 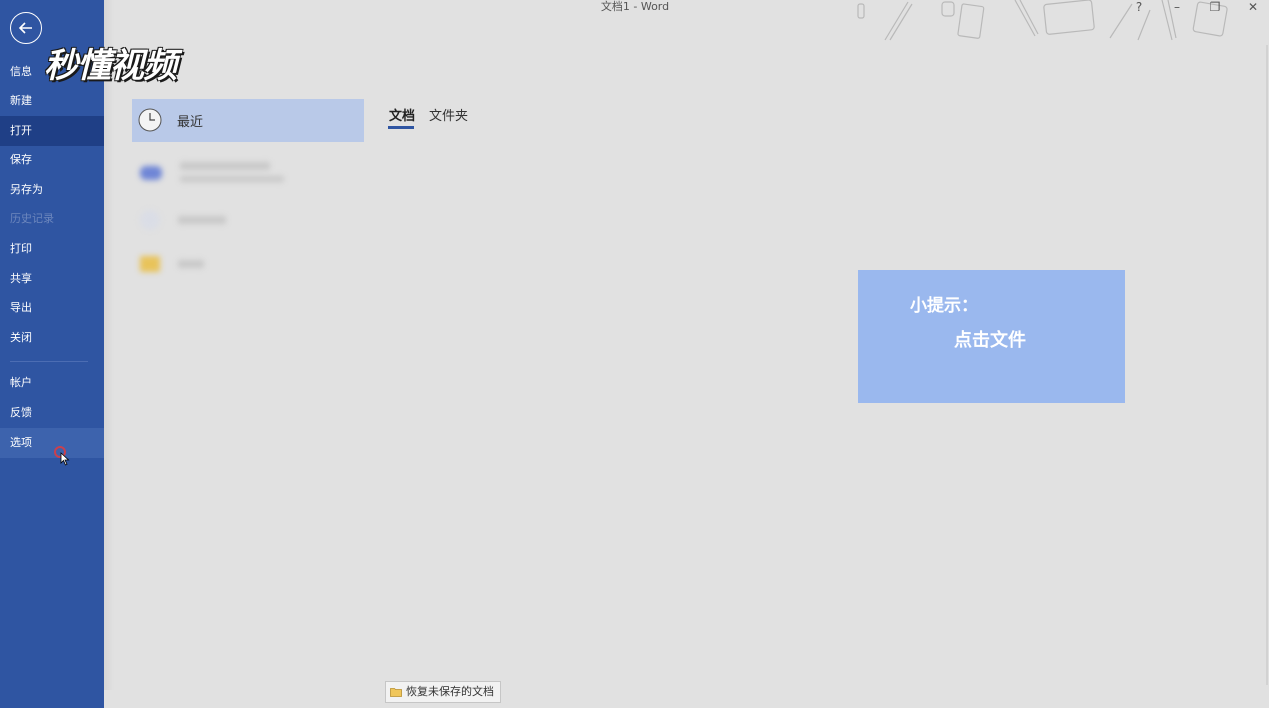 I want to click on sidebar-divider, so click(x=49, y=361).